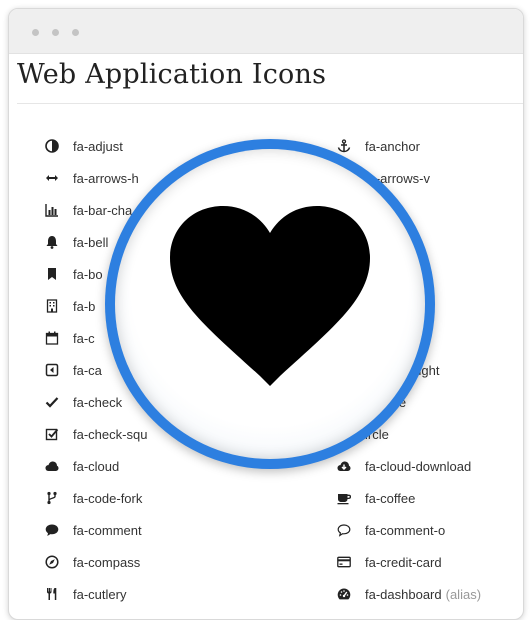 Image resolution: width=530 pixels, height=620 pixels. Describe the element at coordinates (103, 210) in the screenshot. I see `icon-label: fa-bar-cha` at that location.